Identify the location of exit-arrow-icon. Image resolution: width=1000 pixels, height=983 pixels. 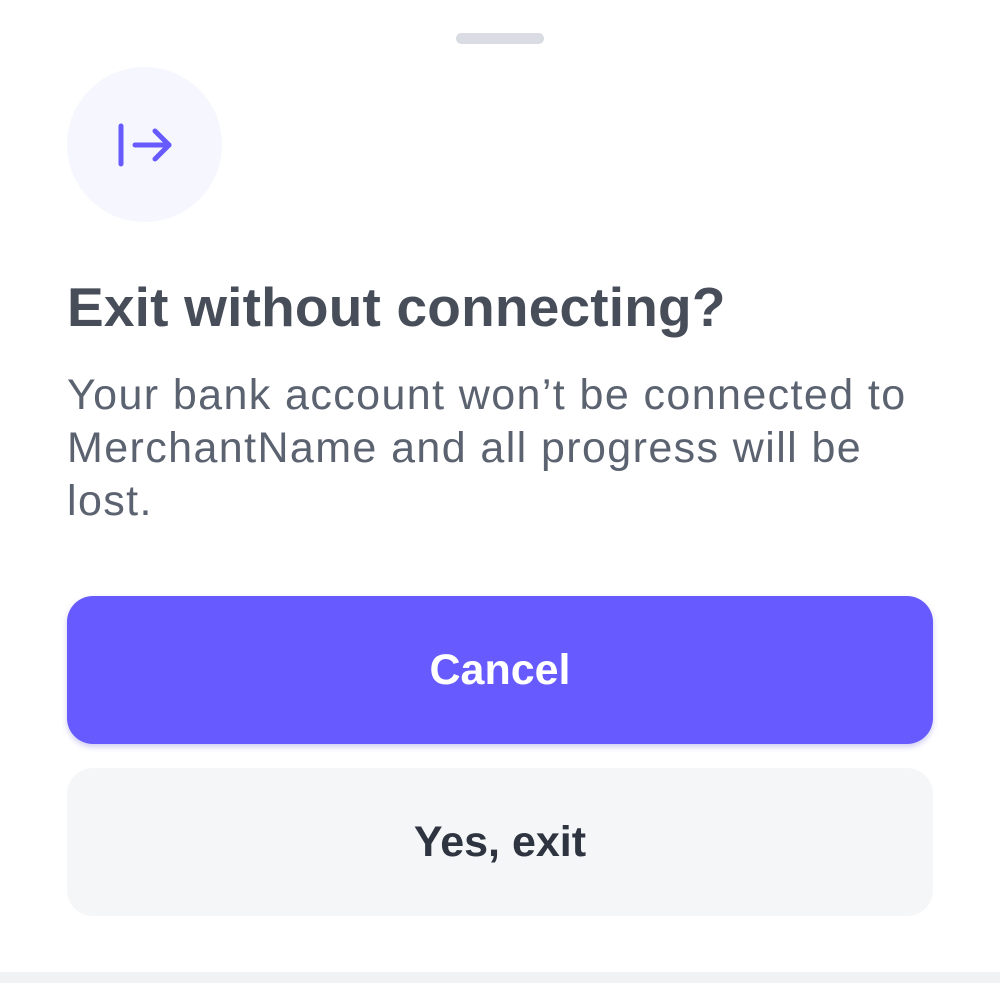
(145, 145).